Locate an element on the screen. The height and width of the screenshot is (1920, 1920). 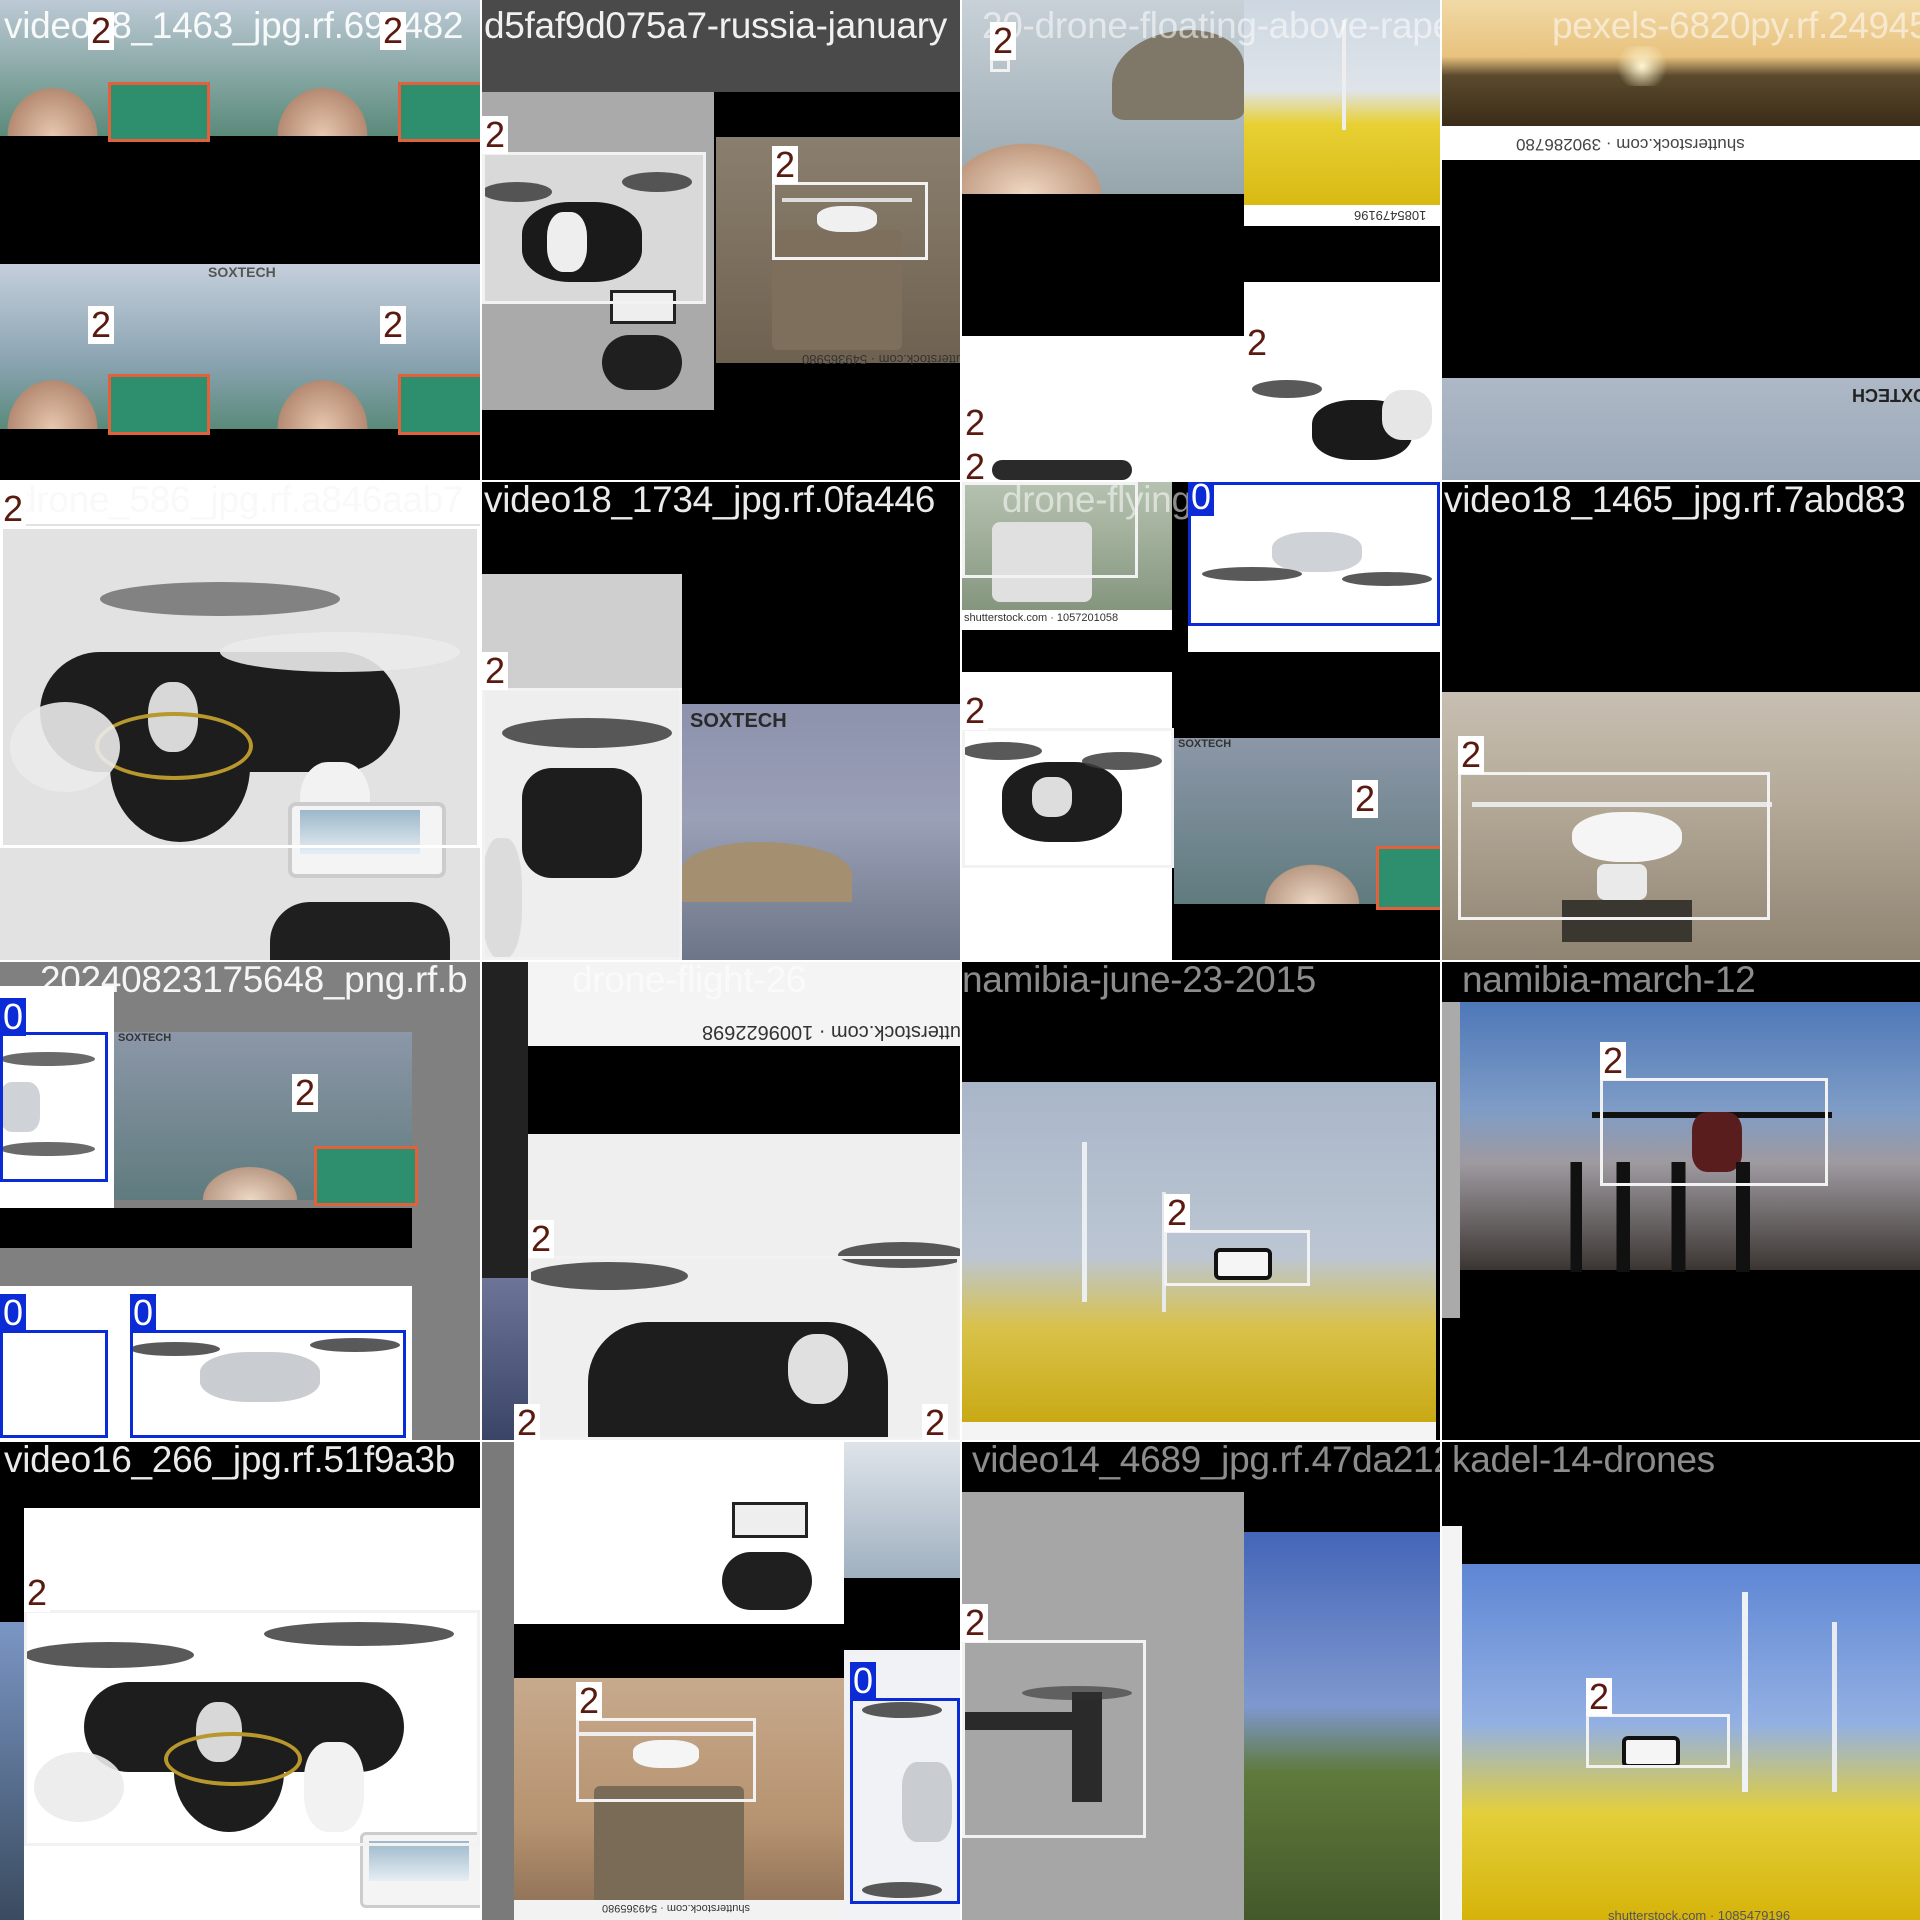
tile-namibia-march: 2 namibia-march-12 is located at coordinates (1681, 1201).